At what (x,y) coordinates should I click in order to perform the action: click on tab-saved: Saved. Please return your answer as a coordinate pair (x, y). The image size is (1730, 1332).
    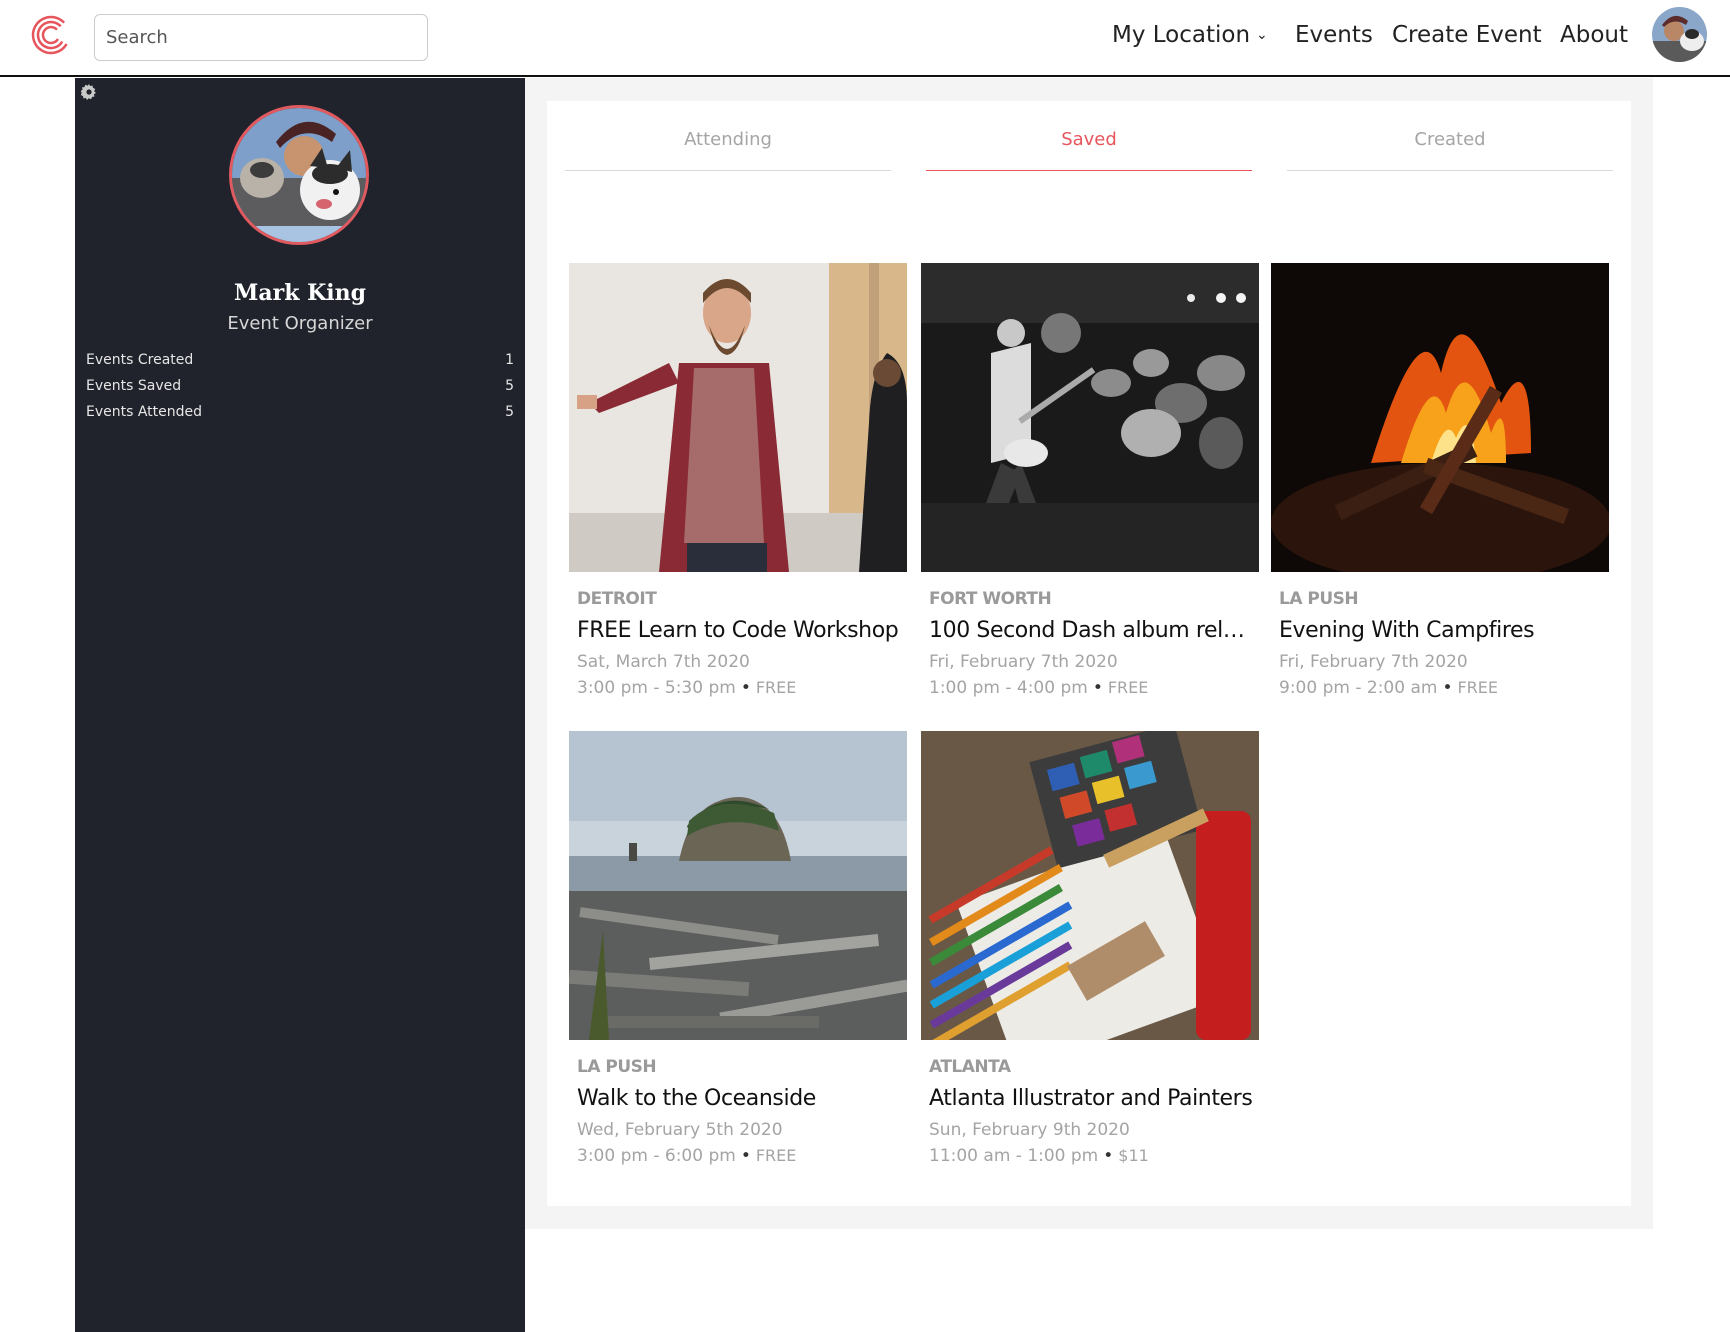
    Looking at the image, I should click on (1089, 150).